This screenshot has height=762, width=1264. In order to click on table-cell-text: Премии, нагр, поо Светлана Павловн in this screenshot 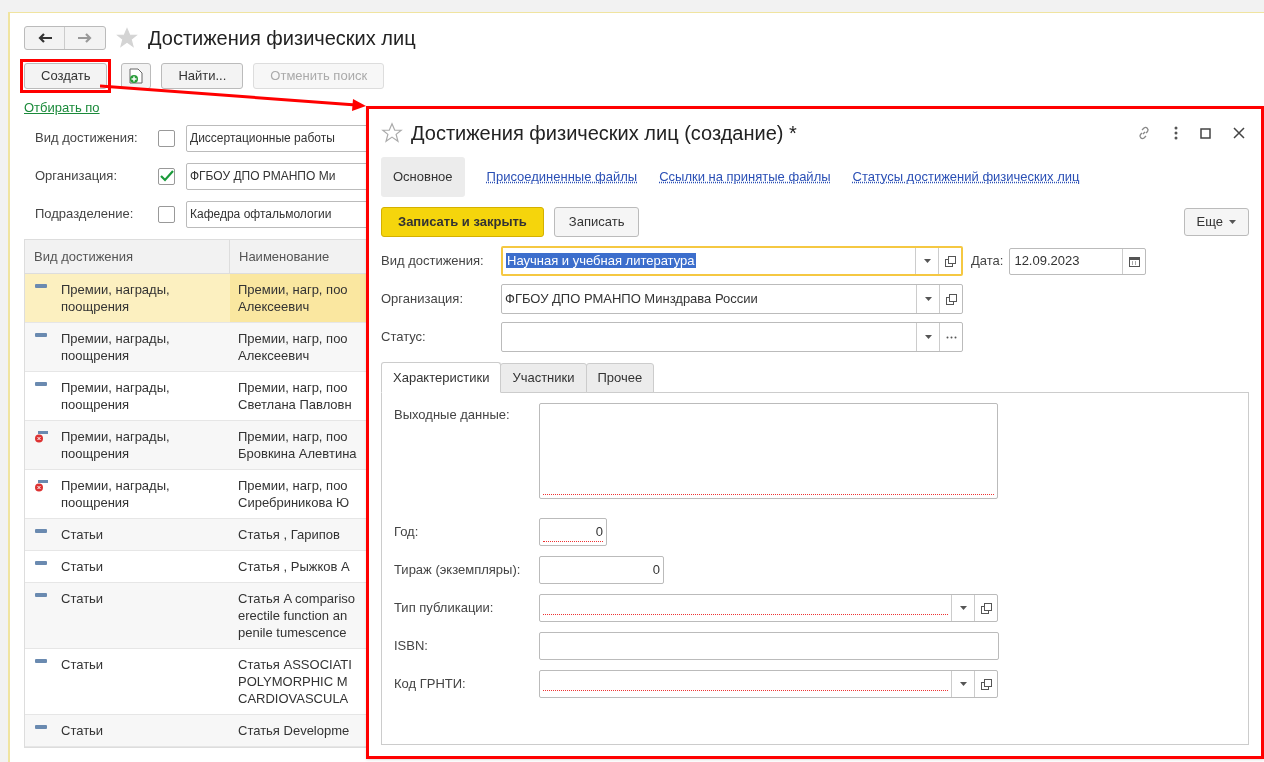, I will do `click(295, 396)`.